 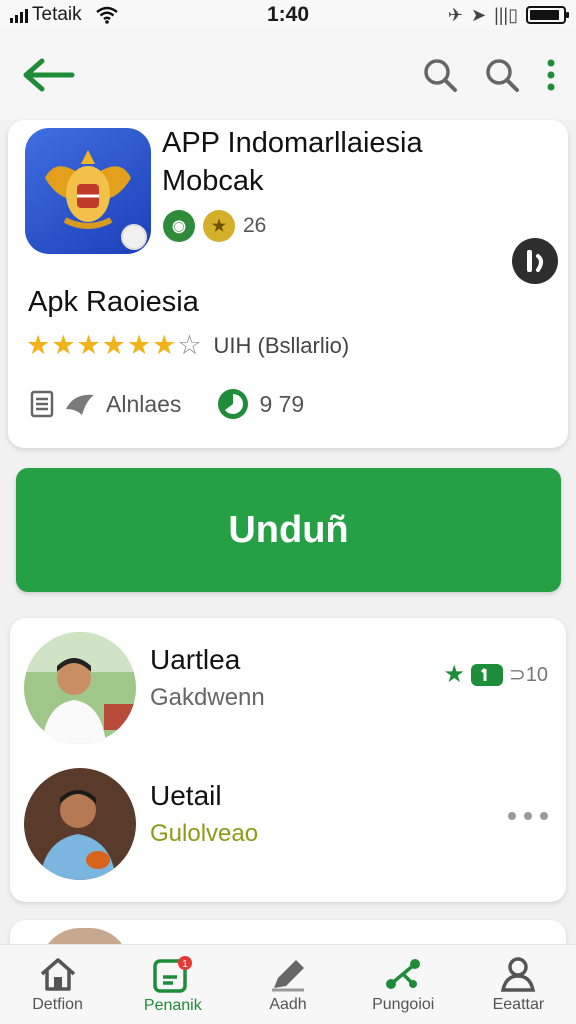 What do you see at coordinates (185, 964) in the screenshot?
I see `svg-text: 1` at bounding box center [185, 964].